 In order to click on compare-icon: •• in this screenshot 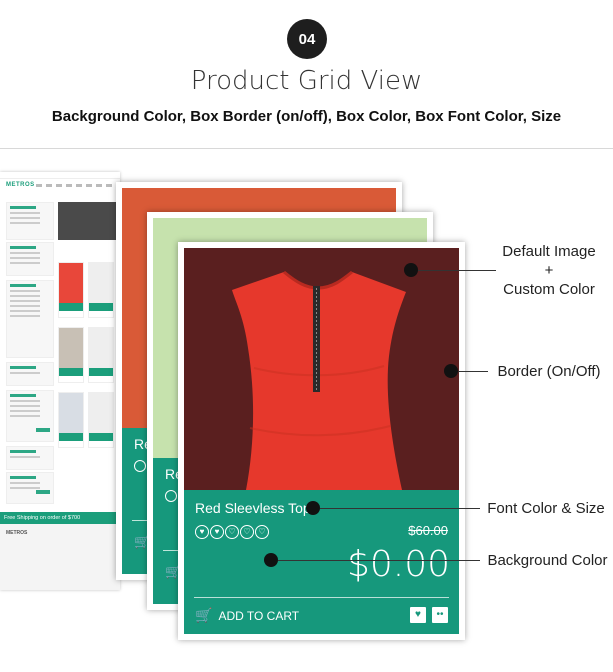, I will do `click(440, 614)`.